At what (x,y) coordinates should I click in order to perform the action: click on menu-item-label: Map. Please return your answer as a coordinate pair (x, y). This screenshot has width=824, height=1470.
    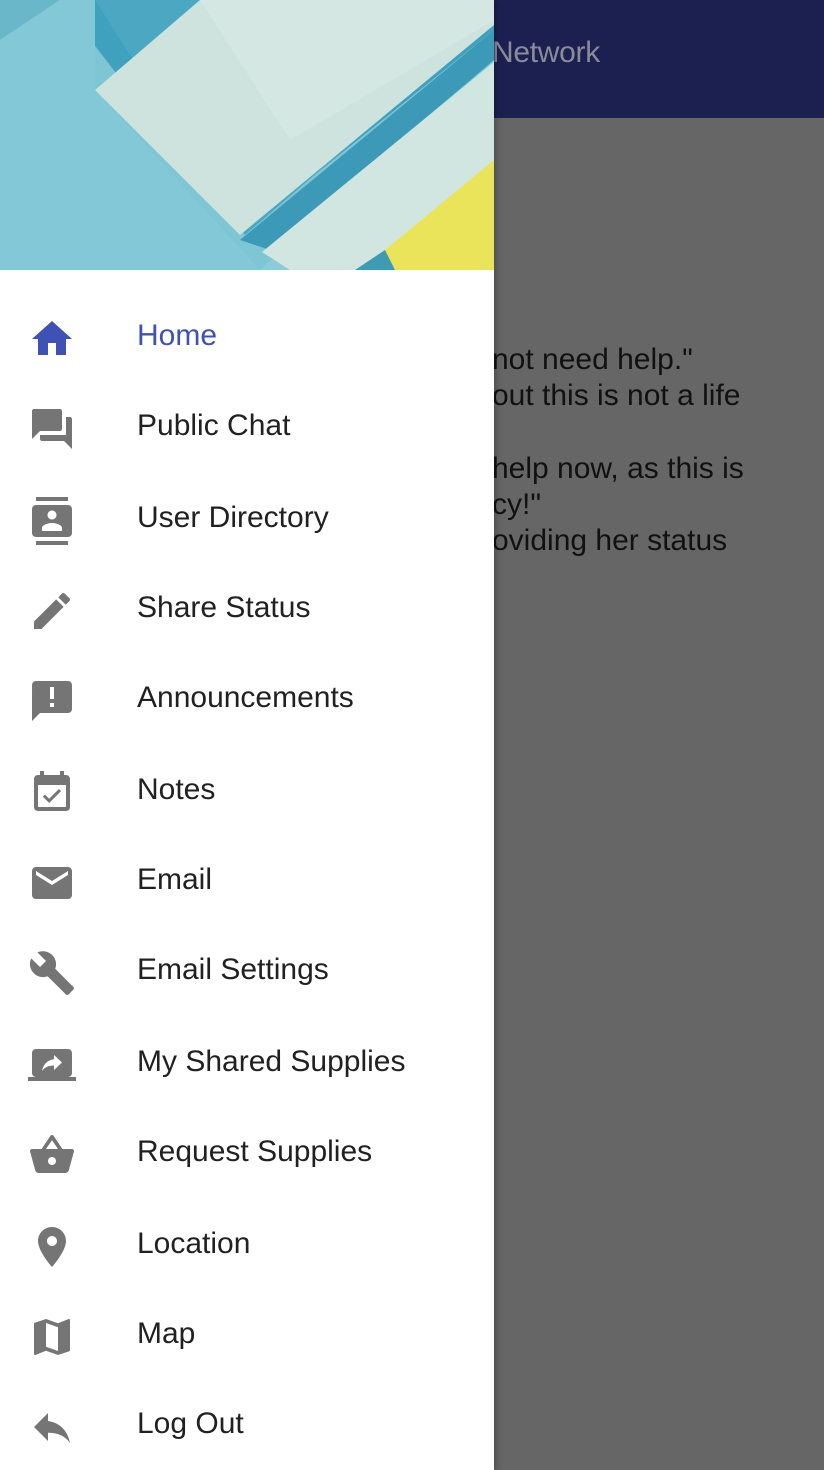
    Looking at the image, I should click on (166, 1333).